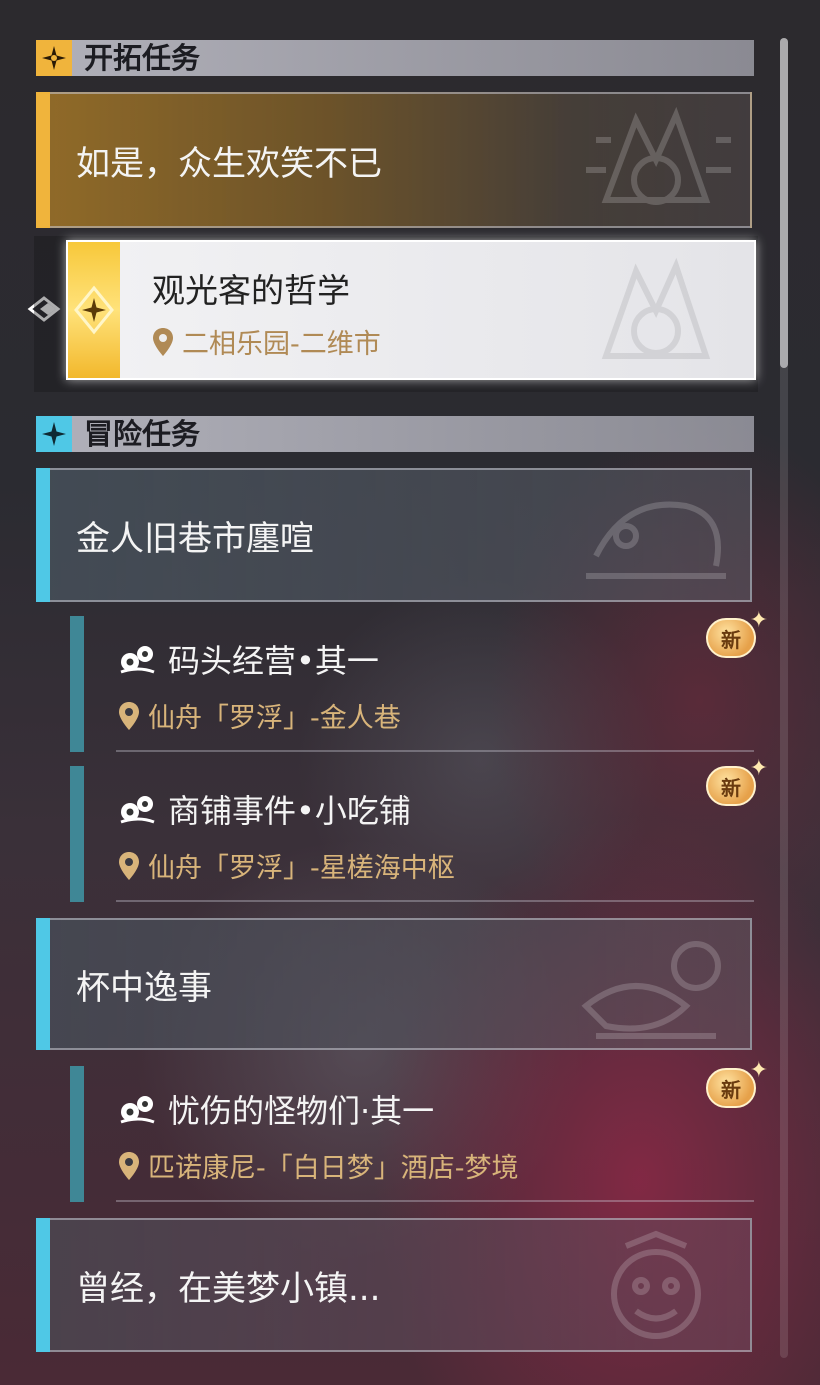 Image resolution: width=820 pixels, height=1385 pixels. What do you see at coordinates (273, 661) in the screenshot?
I see `quest-name: 码头经营•其一` at bounding box center [273, 661].